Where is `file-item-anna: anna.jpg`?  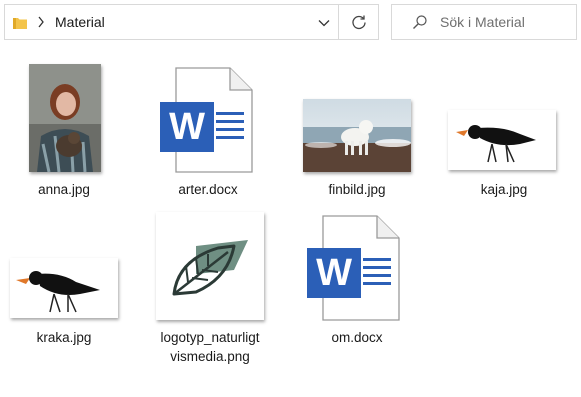 file-item-anna: anna.jpg is located at coordinates (64, 133).